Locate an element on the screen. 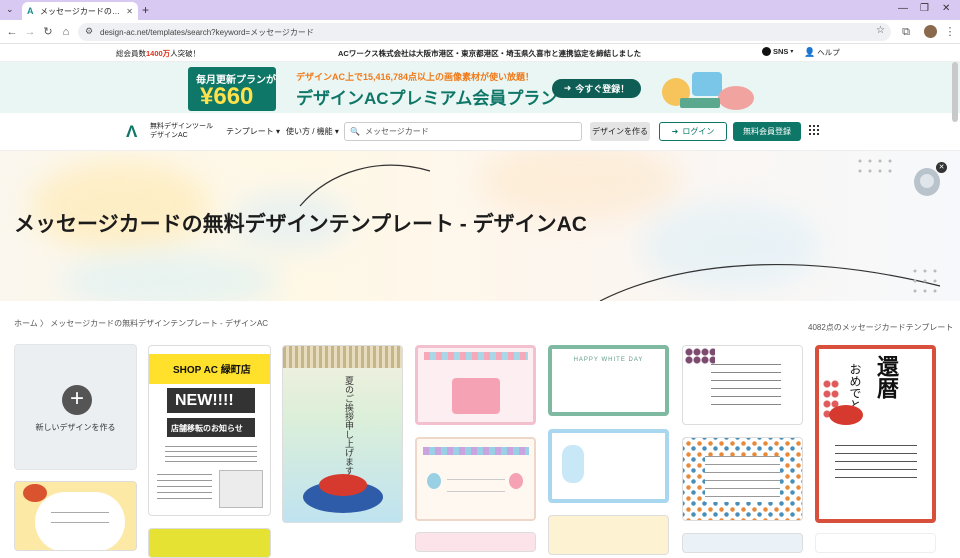 The width and height of the screenshot is (960, 558). banner-plan: デザインACプレミアム会員プラン is located at coordinates (427, 98).